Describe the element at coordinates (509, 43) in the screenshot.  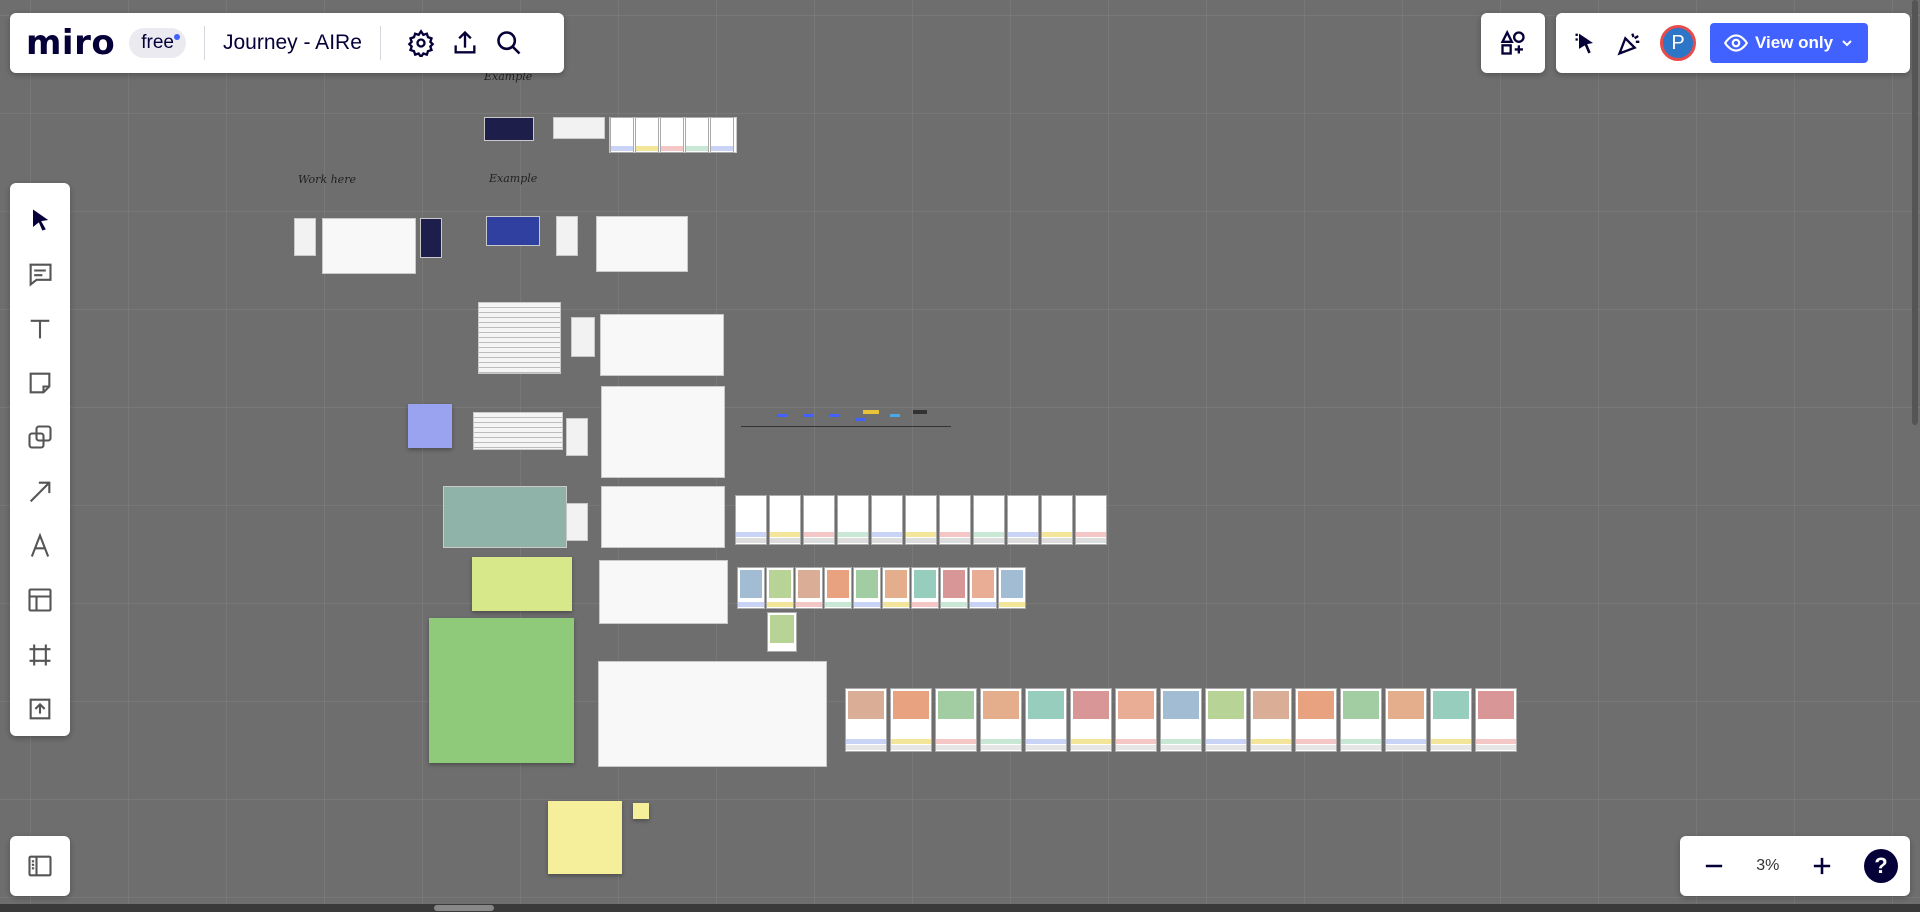
I see `search-button` at that location.